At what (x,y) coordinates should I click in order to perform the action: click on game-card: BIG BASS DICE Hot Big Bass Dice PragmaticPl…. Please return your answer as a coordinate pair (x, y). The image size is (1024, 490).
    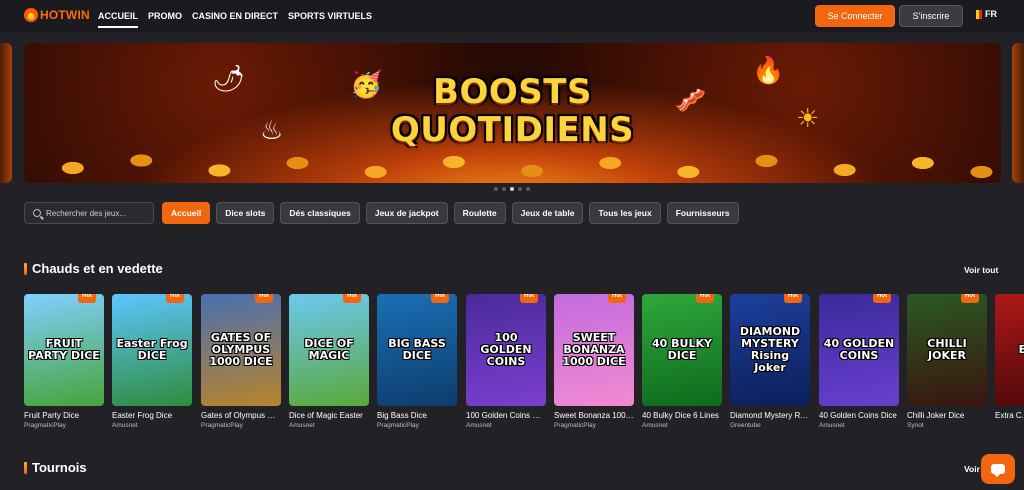
    Looking at the image, I should click on (417, 361).